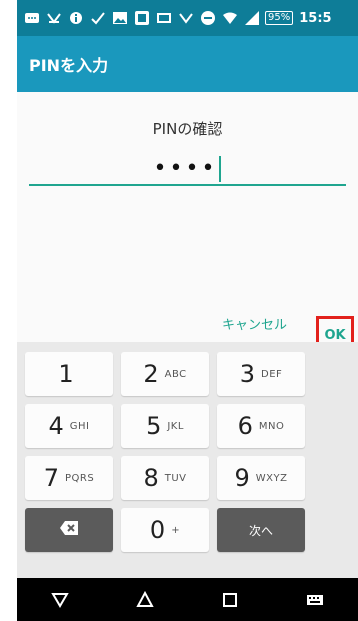 Image resolution: width=358 pixels, height=621 pixels. What do you see at coordinates (208, 18) in the screenshot?
I see `dnd-icon` at bounding box center [208, 18].